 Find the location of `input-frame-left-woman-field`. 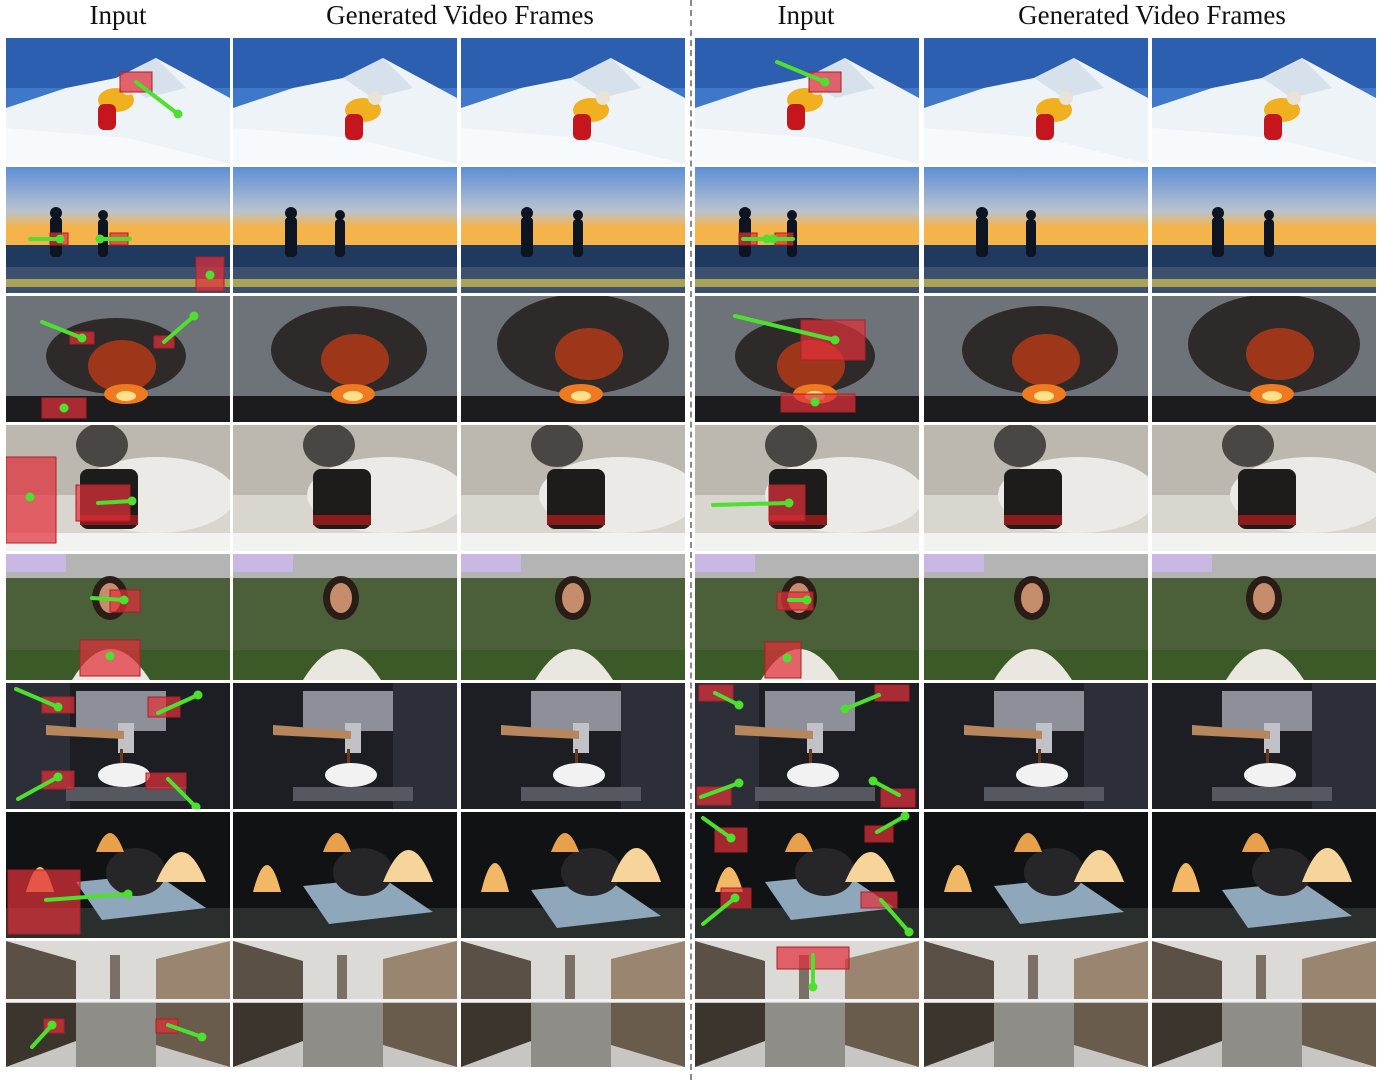

input-frame-left-woman-field is located at coordinates (118, 617).